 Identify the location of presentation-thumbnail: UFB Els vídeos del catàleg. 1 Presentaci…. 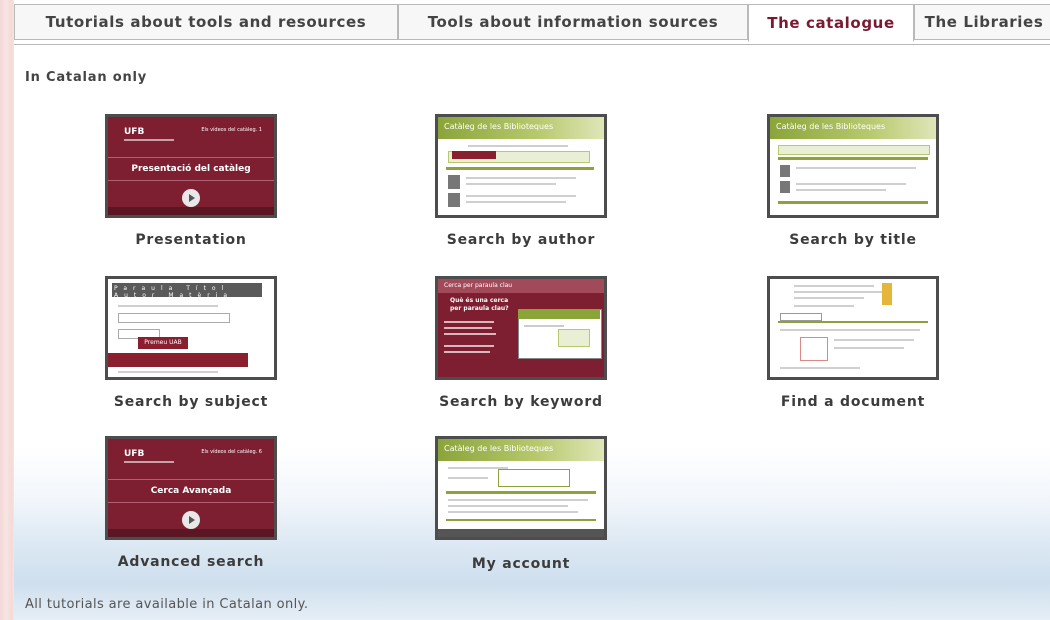
(191, 166).